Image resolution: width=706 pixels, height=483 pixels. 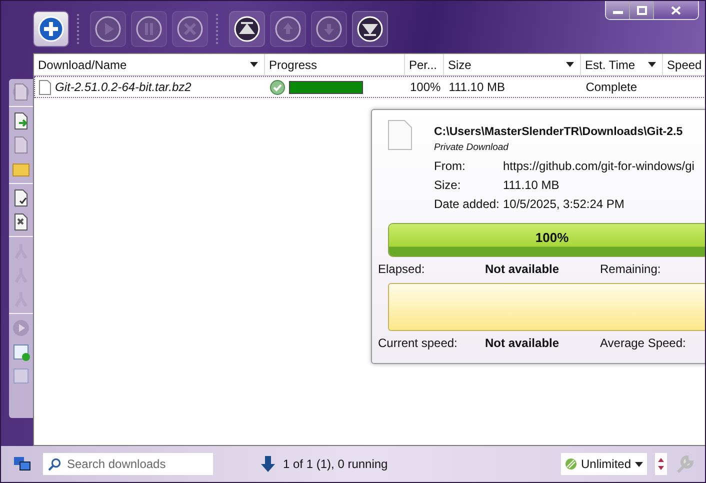 I want to click on maximize-icon, so click(x=641, y=10).